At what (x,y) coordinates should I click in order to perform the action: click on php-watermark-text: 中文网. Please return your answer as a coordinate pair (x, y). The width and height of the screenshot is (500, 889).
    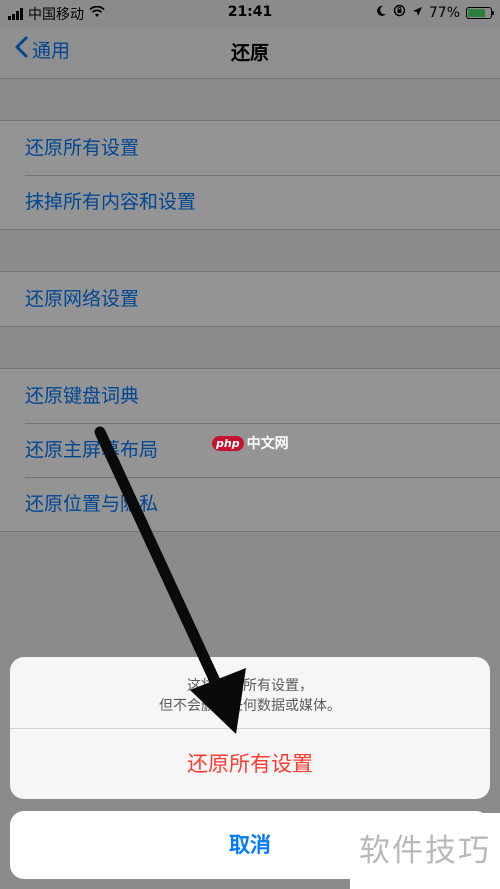
    Looking at the image, I should click on (267, 444).